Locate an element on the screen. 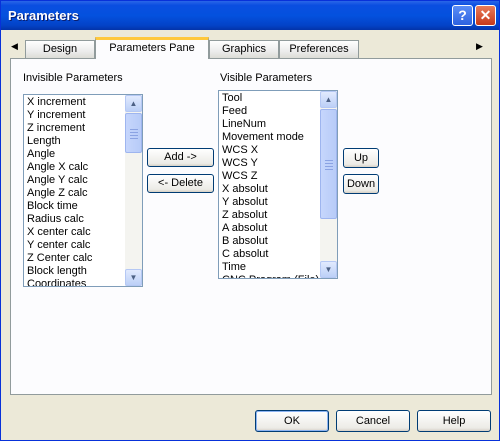  list-item: Angle X calc is located at coordinates (75, 167).